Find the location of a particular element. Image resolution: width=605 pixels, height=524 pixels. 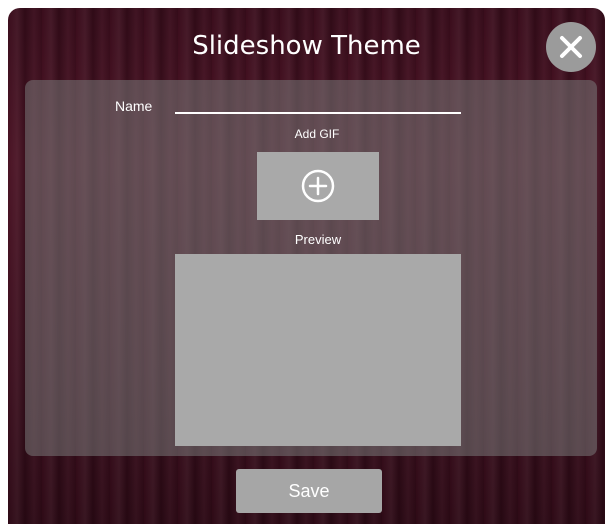

close-button is located at coordinates (571, 47).